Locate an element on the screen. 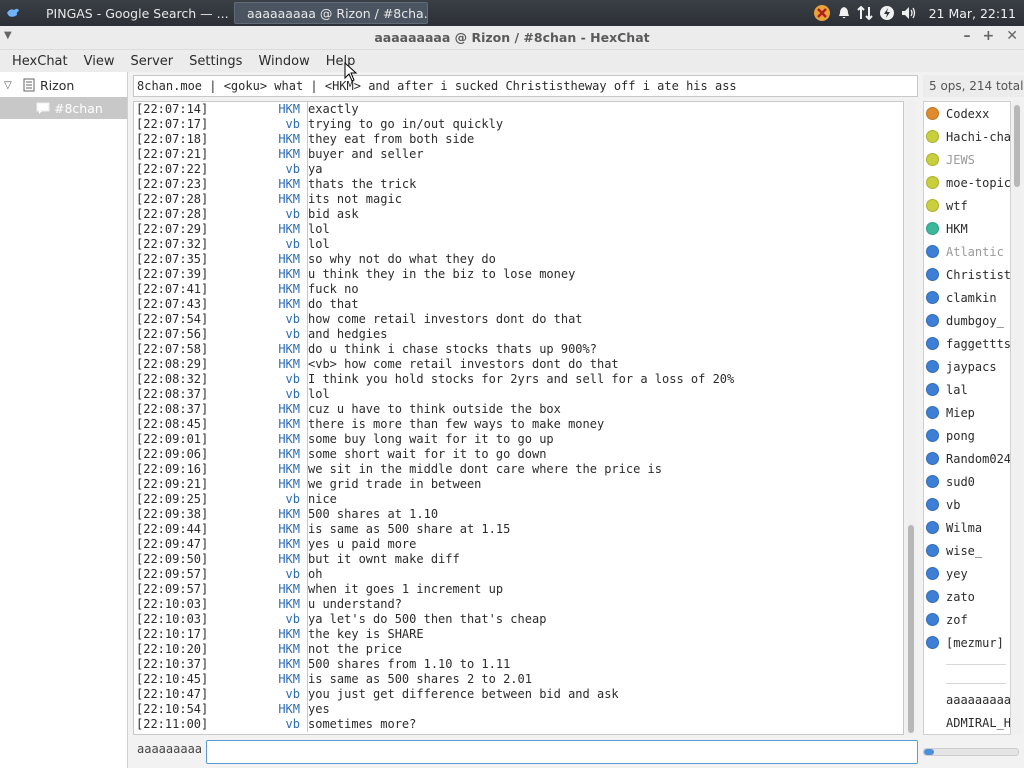 This screenshot has height=768, width=1024. user-list-item: [mezmur] is located at coordinates (967, 642).